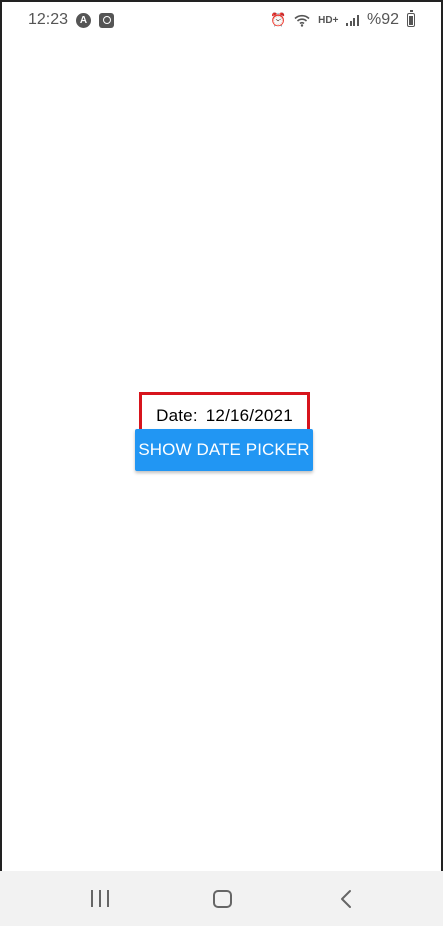  What do you see at coordinates (411, 18) in the screenshot?
I see `battery-icon` at bounding box center [411, 18].